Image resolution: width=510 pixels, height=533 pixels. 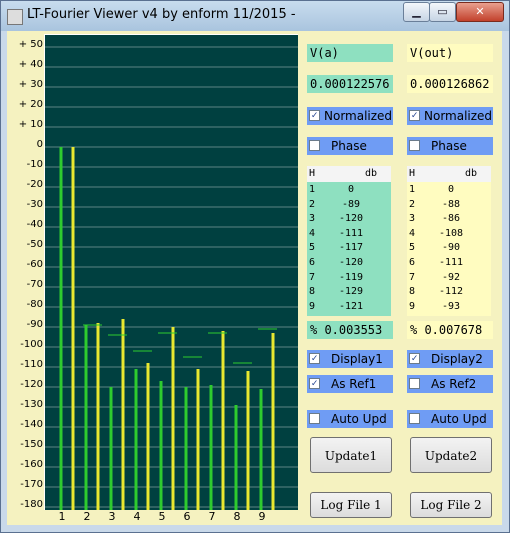 I want to click on harmonic-index: 8, so click(x=412, y=292).